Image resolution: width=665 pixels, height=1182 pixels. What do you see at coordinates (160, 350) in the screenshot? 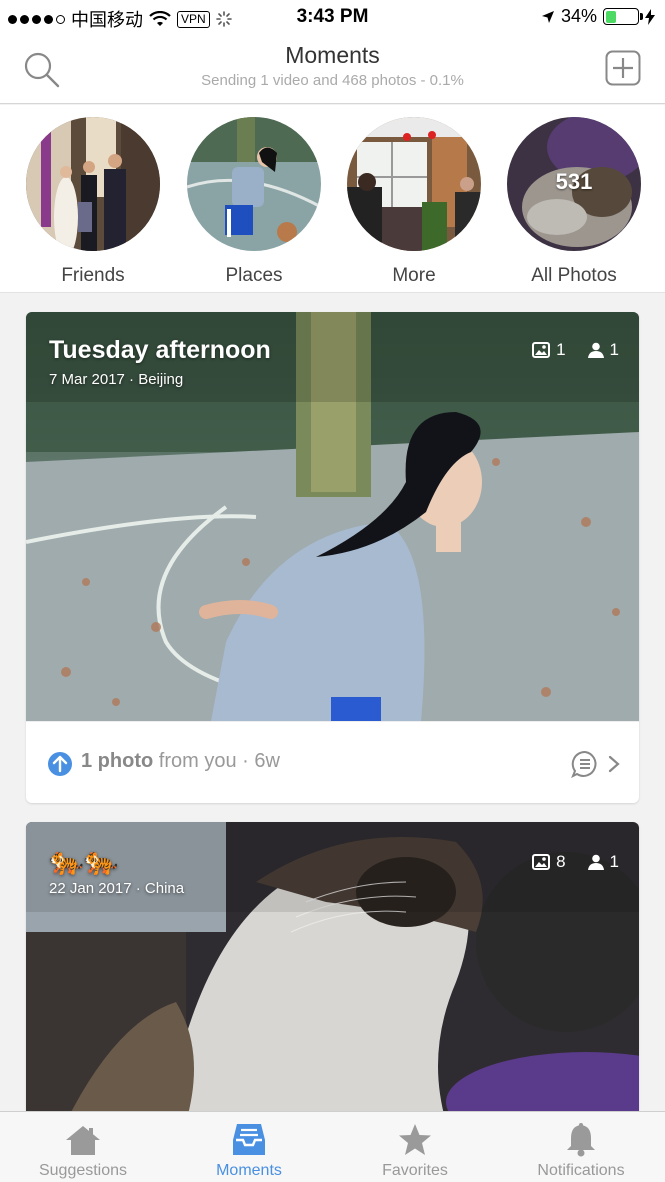
I see `moment-title: Tuesday afternoon` at bounding box center [160, 350].